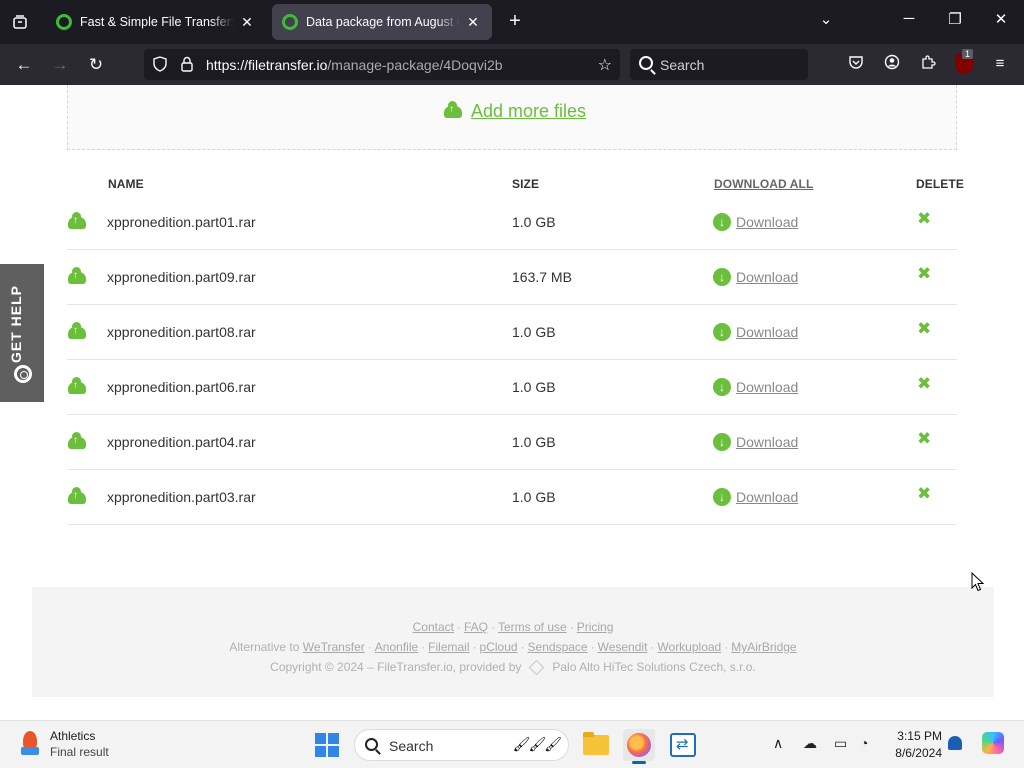 The height and width of the screenshot is (768, 1024). I want to click on download-all-link: DOWNLOAD ALL, so click(763, 184).